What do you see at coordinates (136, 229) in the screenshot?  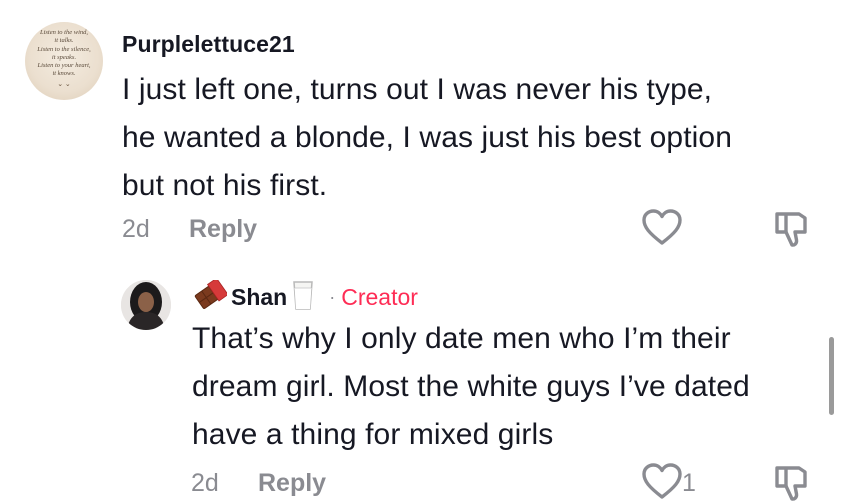 I see `comment-timestamp: 2d` at bounding box center [136, 229].